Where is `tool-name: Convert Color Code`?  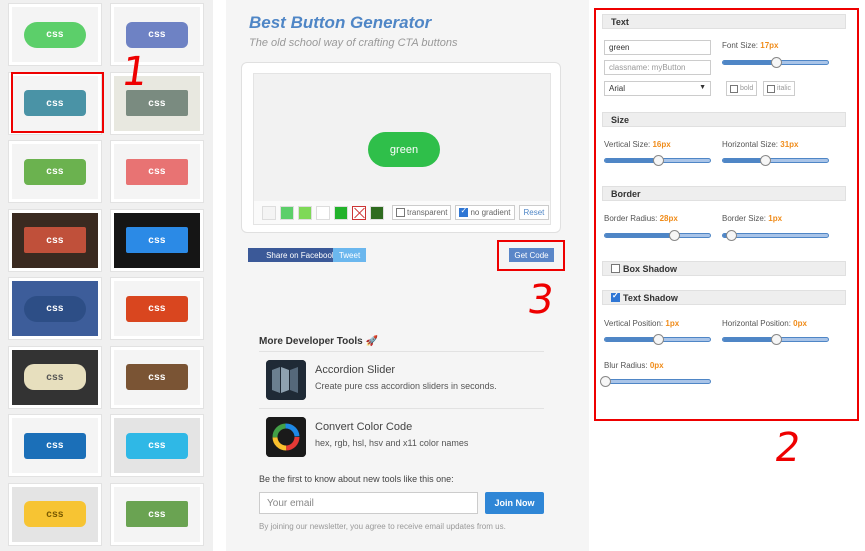
tool-name: Convert Color Code is located at coordinates (364, 427).